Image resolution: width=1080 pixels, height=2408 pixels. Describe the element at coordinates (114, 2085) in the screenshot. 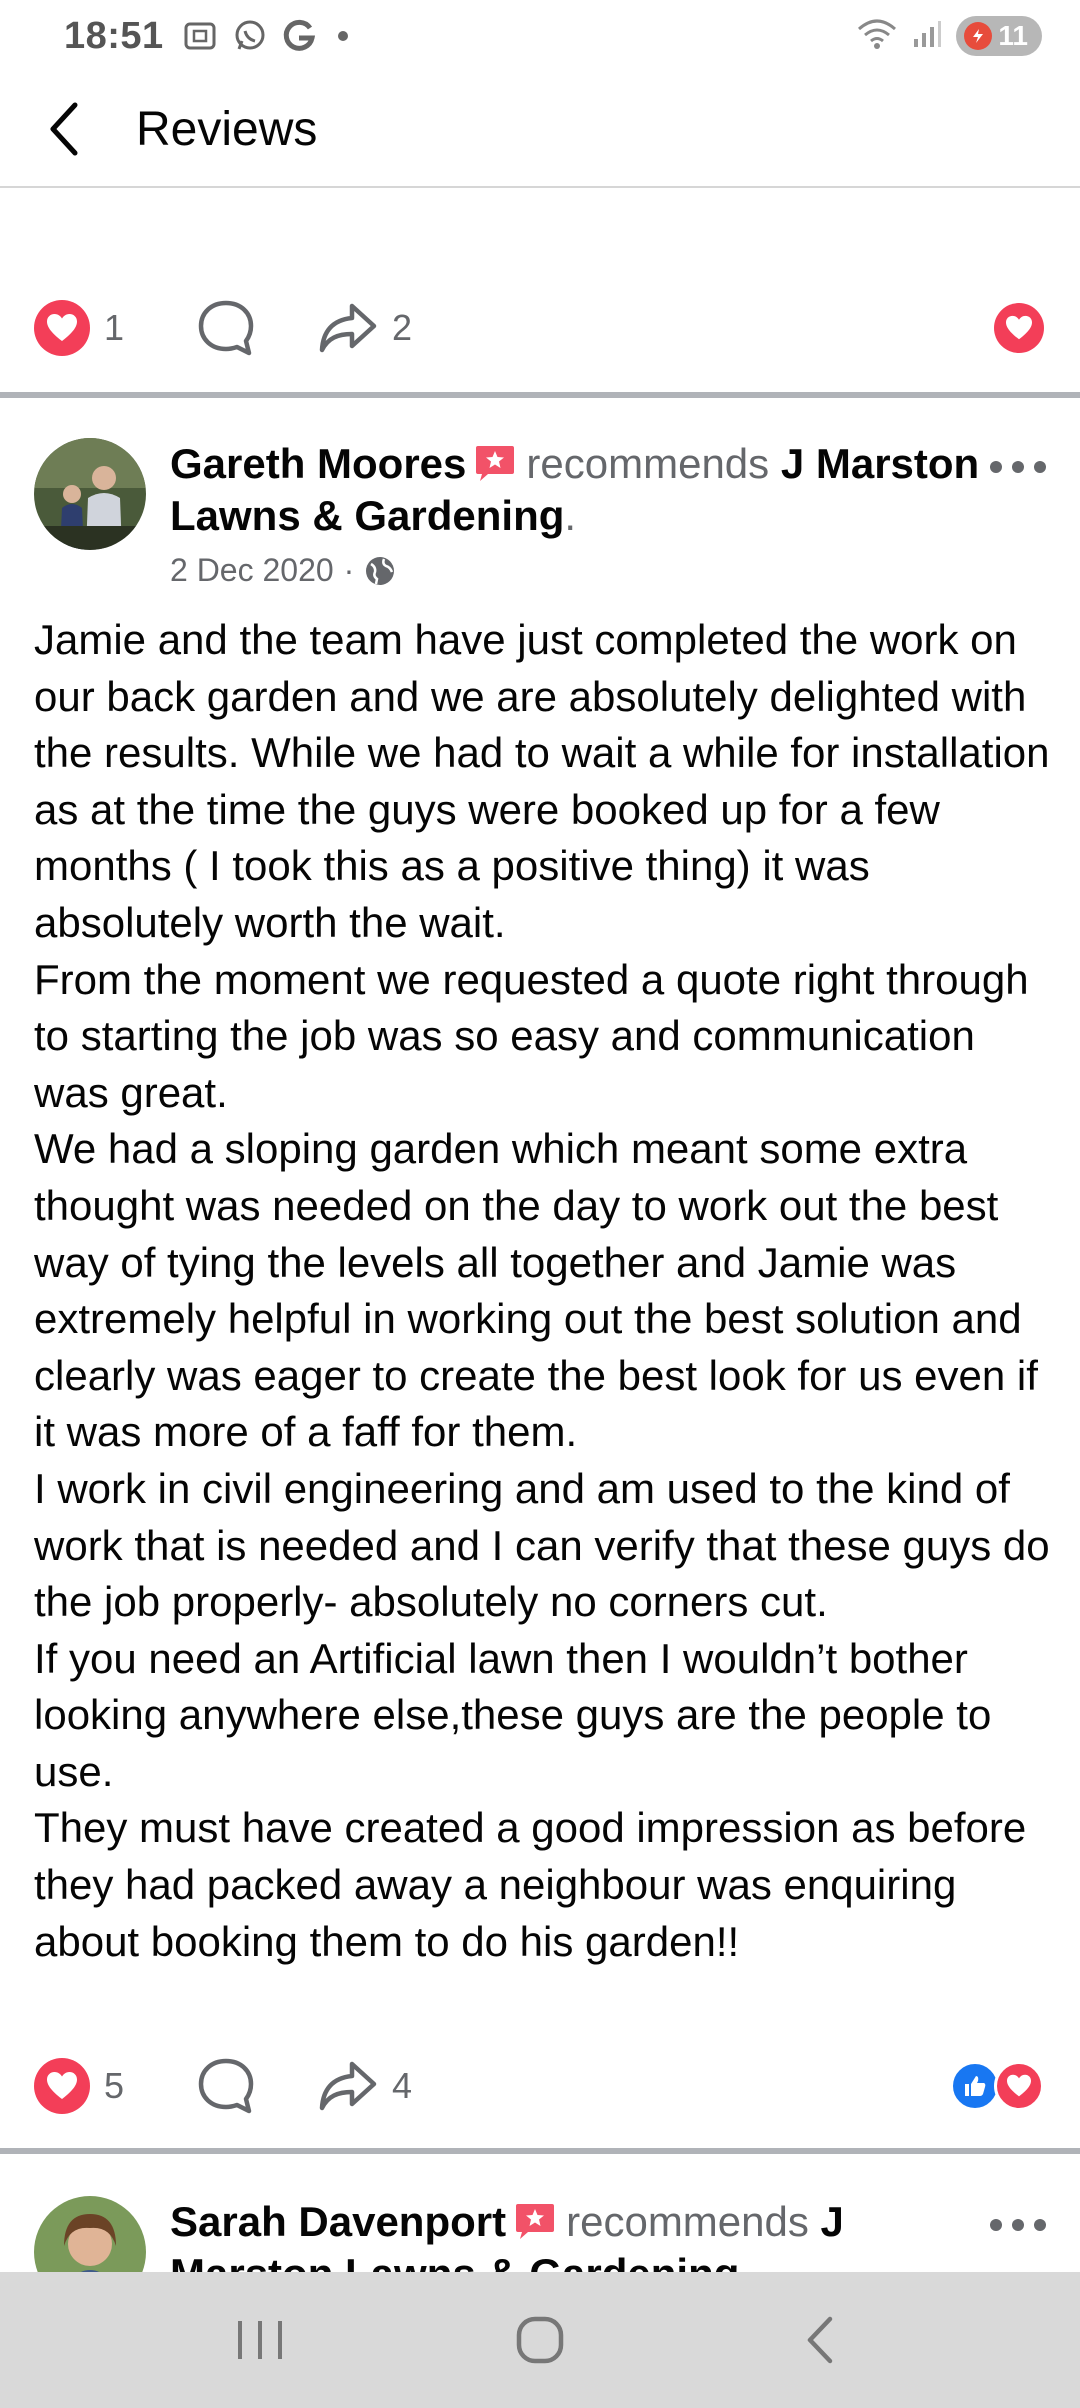

I see `love-count: 5` at that location.